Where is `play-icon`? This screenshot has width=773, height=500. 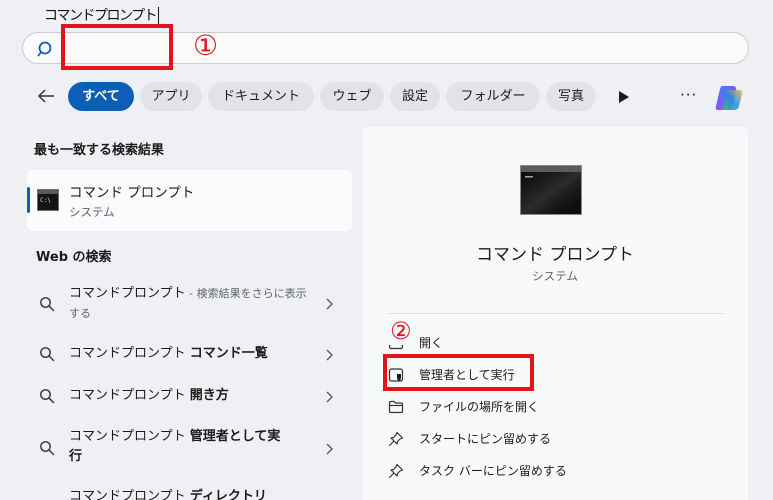 play-icon is located at coordinates (624, 97).